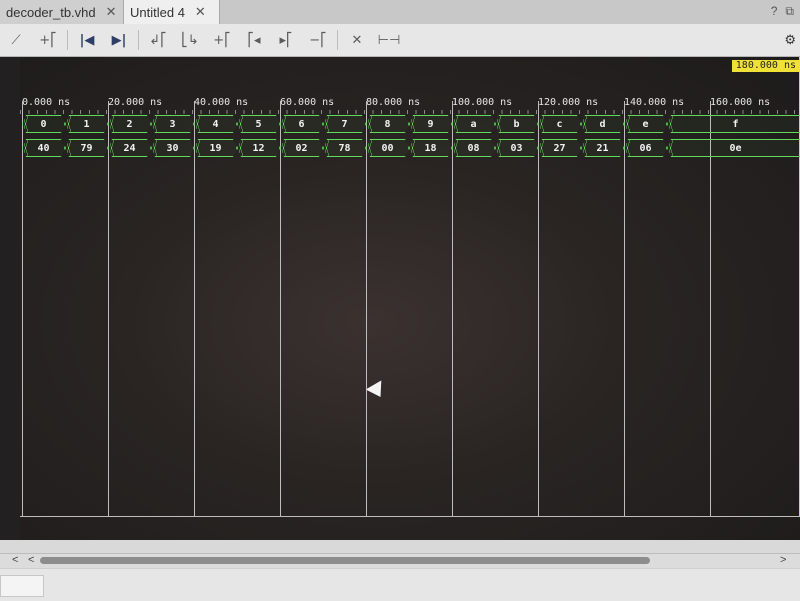 The width and height of the screenshot is (800, 601). Describe the element at coordinates (129, 124) in the screenshot. I see `bus-value-segment: 2` at that location.